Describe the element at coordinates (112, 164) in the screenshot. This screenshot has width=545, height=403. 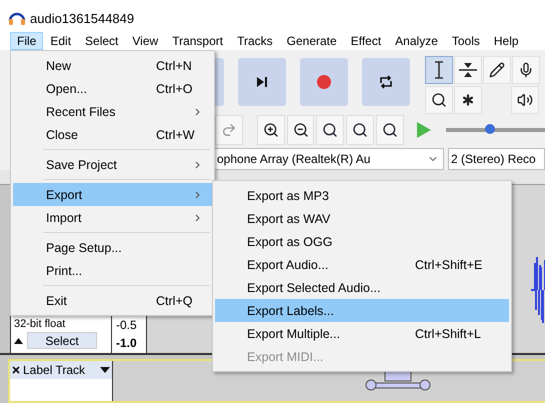
I see `menu-item: Save Project` at that location.